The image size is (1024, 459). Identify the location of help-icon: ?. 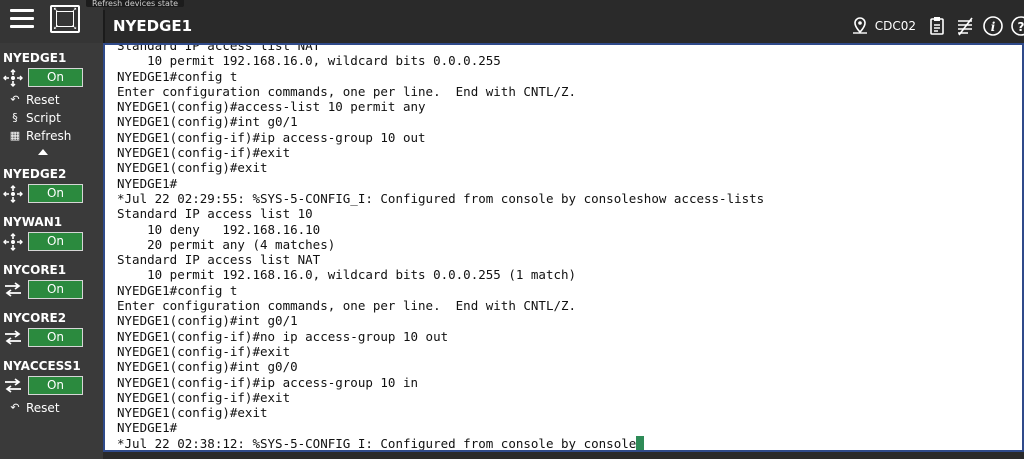
(1017, 26).